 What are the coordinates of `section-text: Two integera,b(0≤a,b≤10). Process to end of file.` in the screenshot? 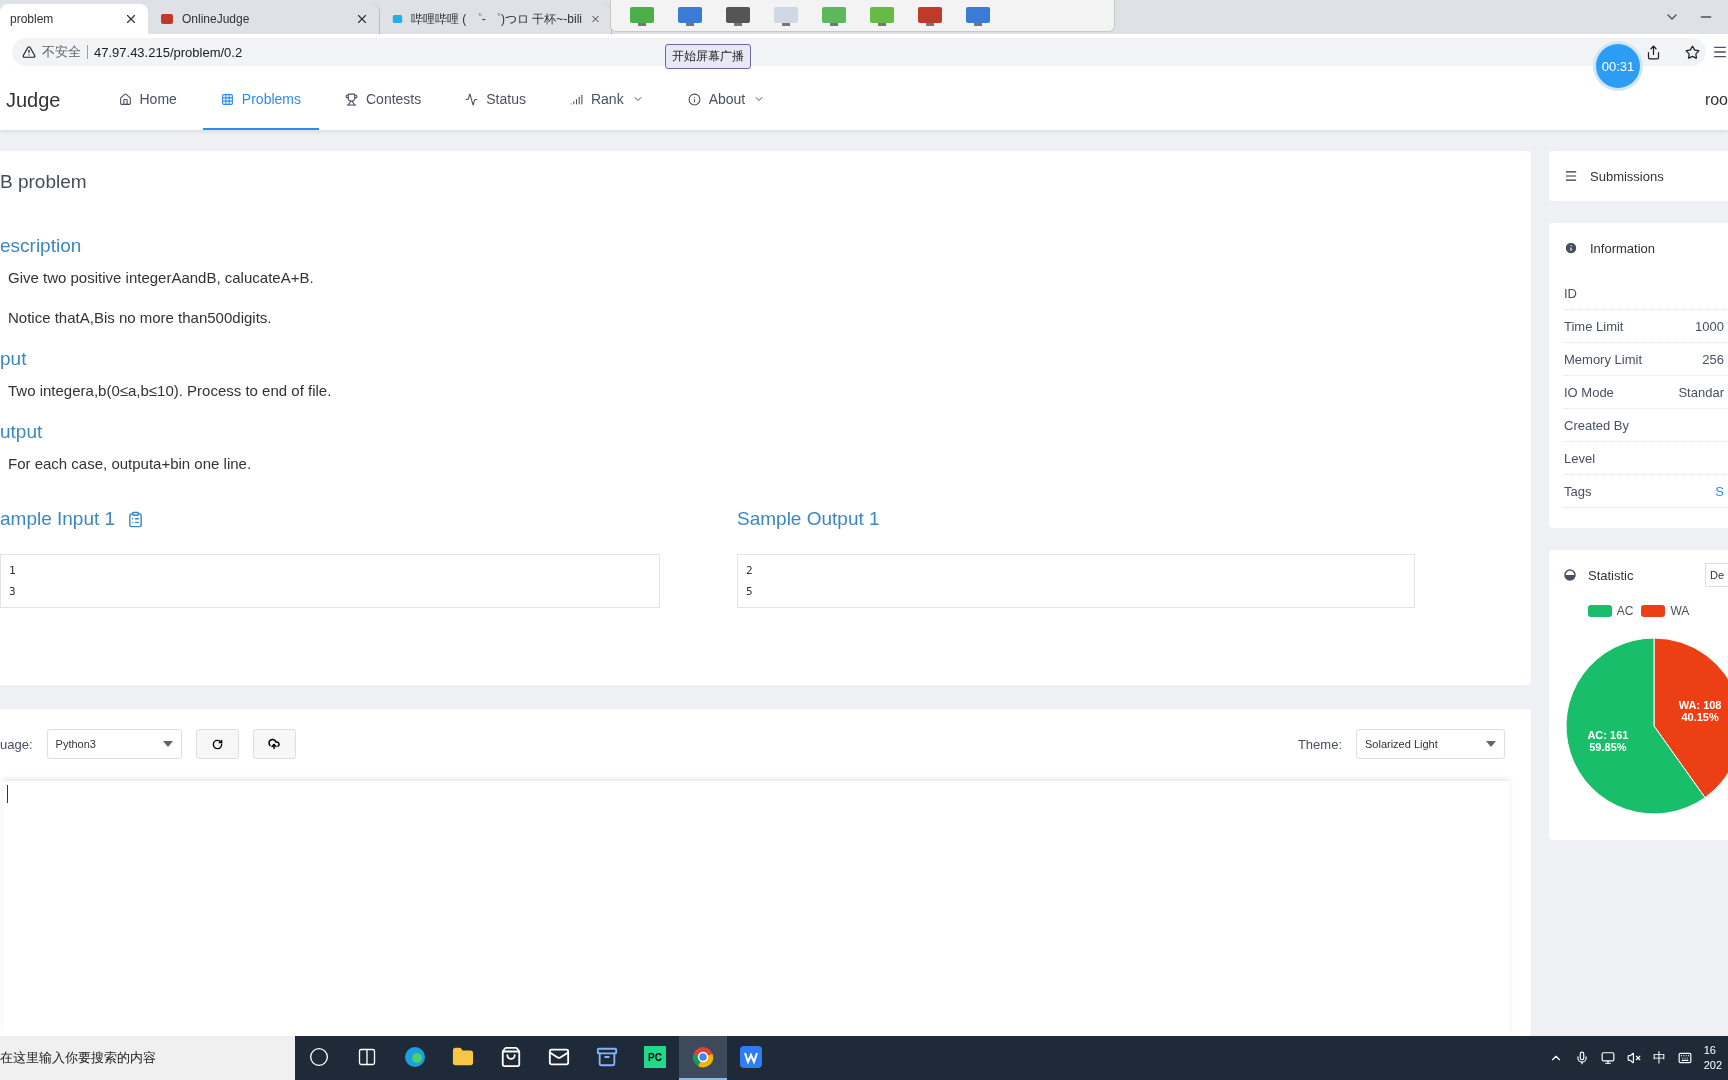 It's located at (170, 391).